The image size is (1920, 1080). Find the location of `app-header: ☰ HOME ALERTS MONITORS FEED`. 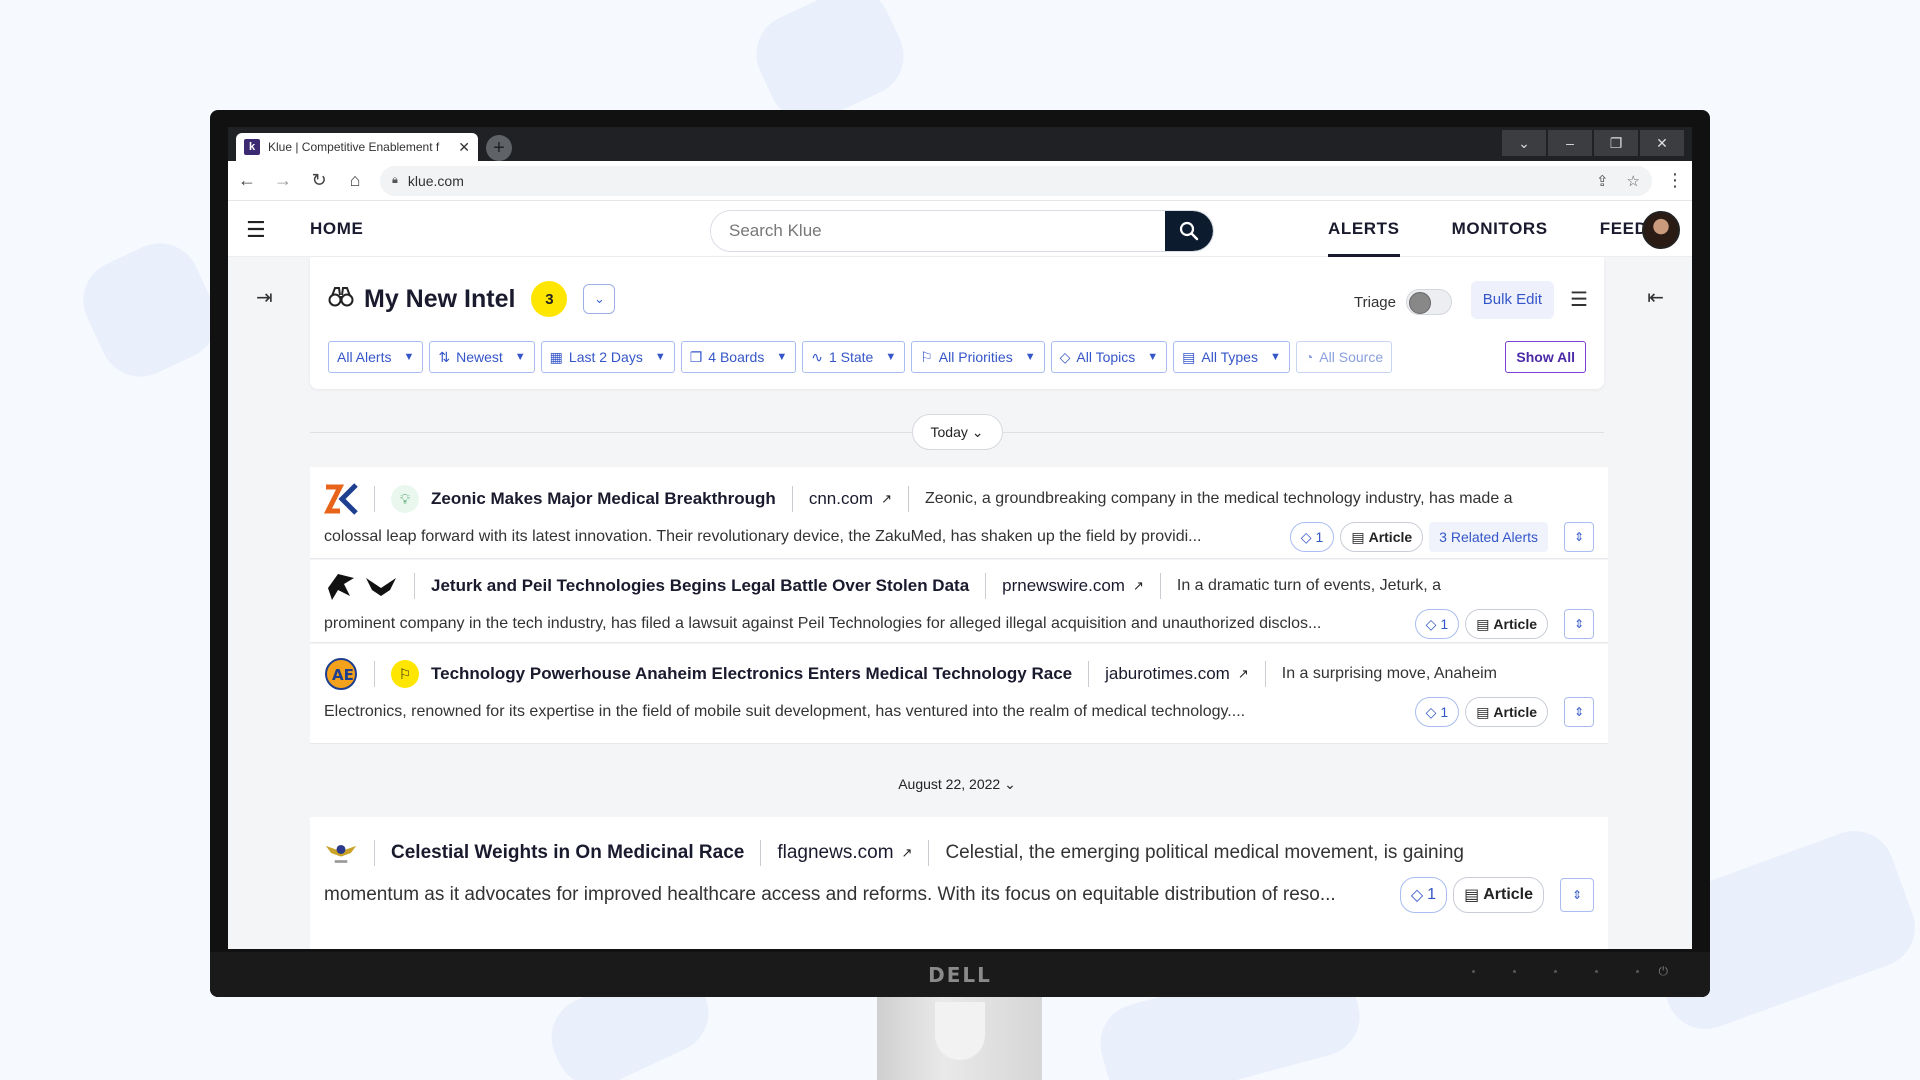

app-header: ☰ HOME ALERTS MONITORS FEED is located at coordinates (960, 229).